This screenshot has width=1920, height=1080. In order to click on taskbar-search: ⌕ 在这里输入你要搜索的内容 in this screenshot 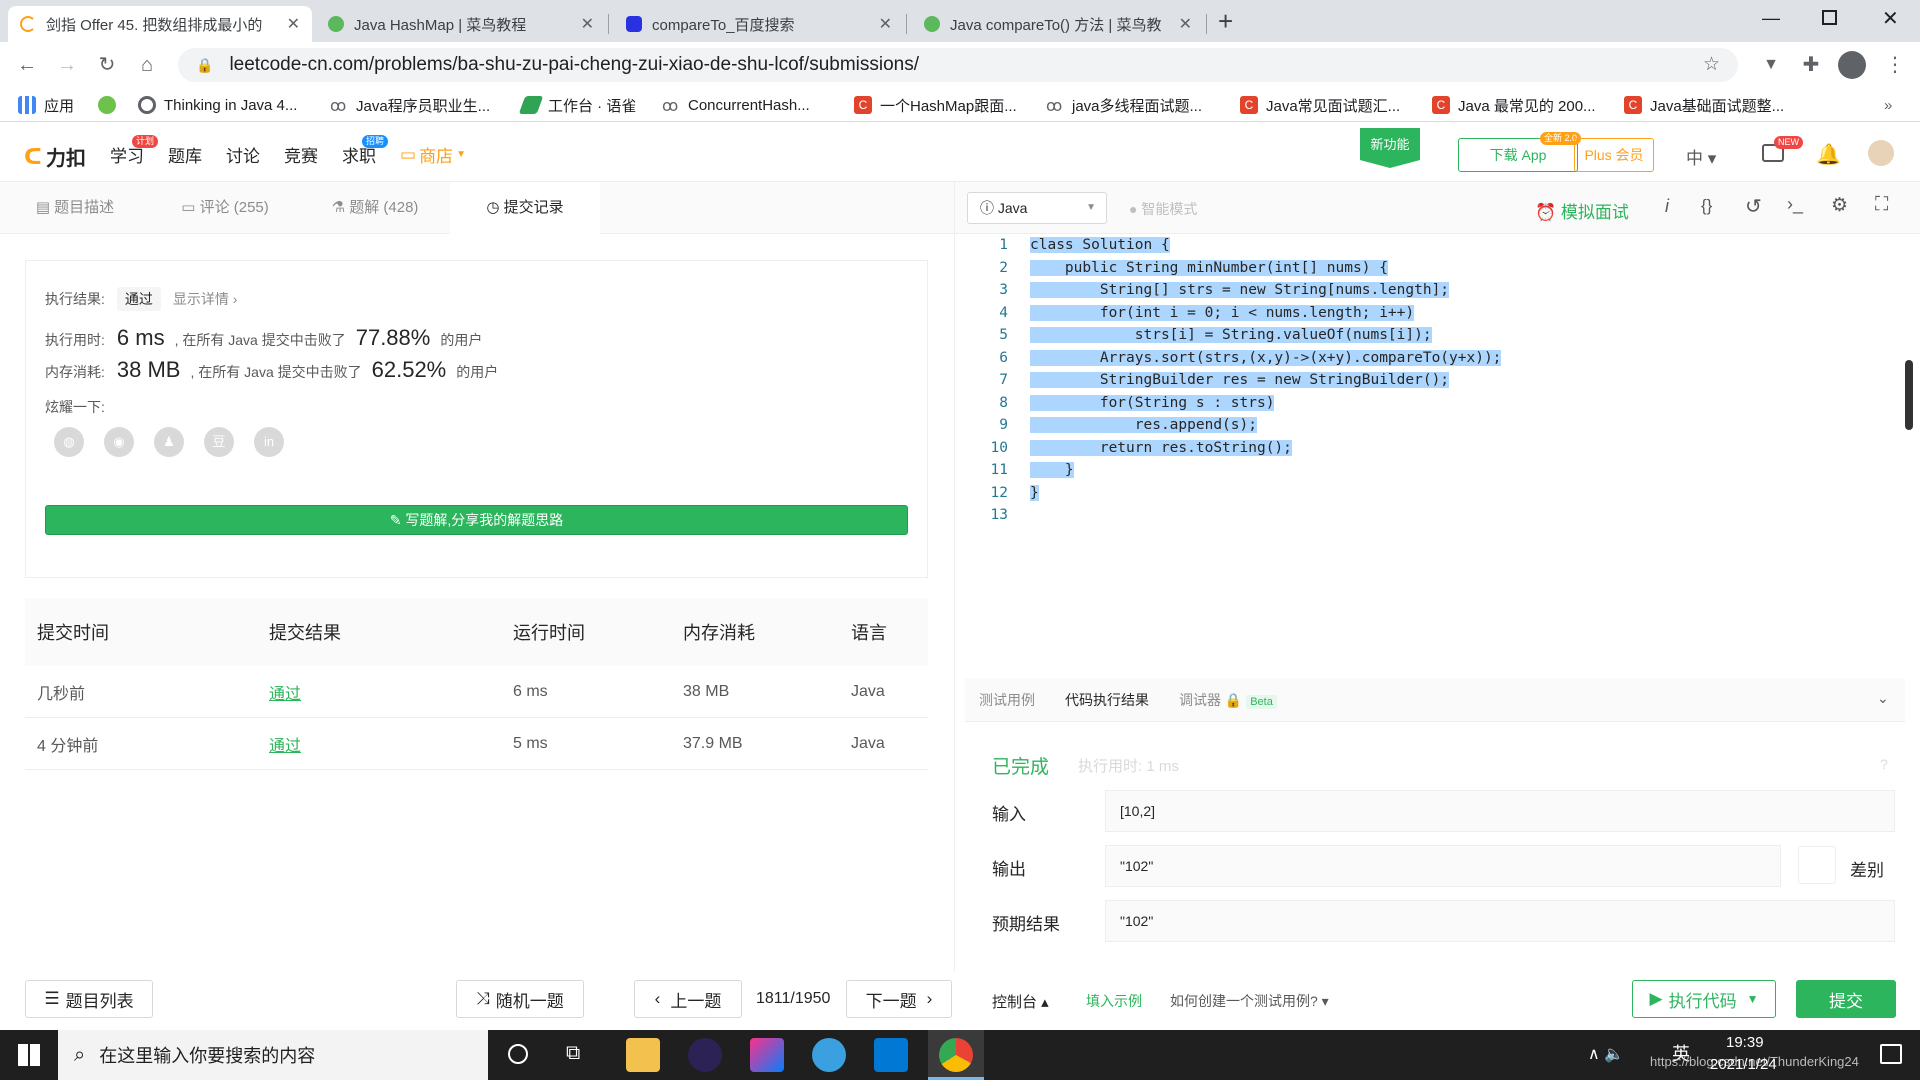, I will do `click(273, 1055)`.